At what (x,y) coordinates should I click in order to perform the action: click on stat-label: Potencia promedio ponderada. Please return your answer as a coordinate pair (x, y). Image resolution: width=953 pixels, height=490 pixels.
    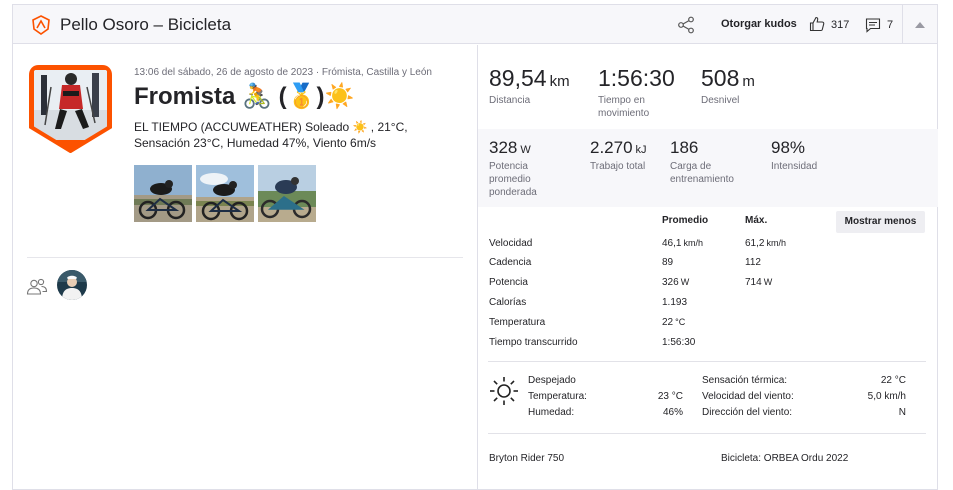
    Looking at the image, I should click on (513, 179).